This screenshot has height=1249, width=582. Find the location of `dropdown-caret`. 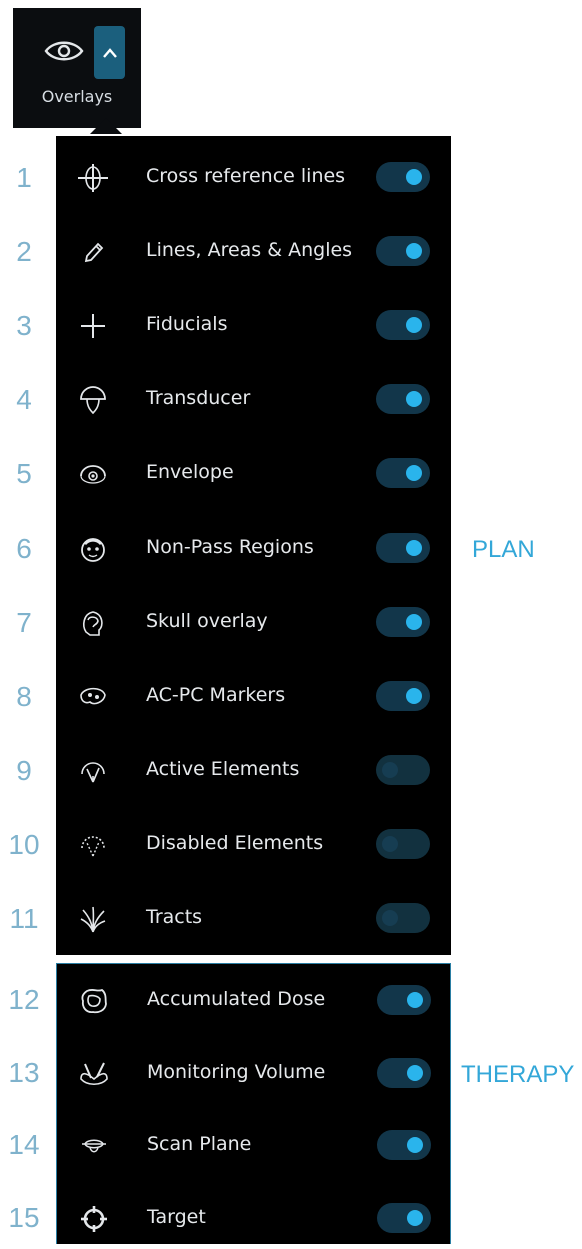

dropdown-caret is located at coordinates (106, 126).